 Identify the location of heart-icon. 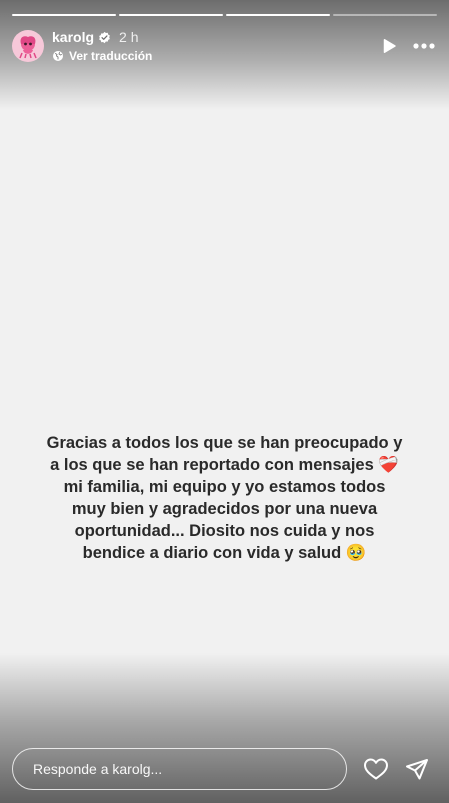
(376, 769).